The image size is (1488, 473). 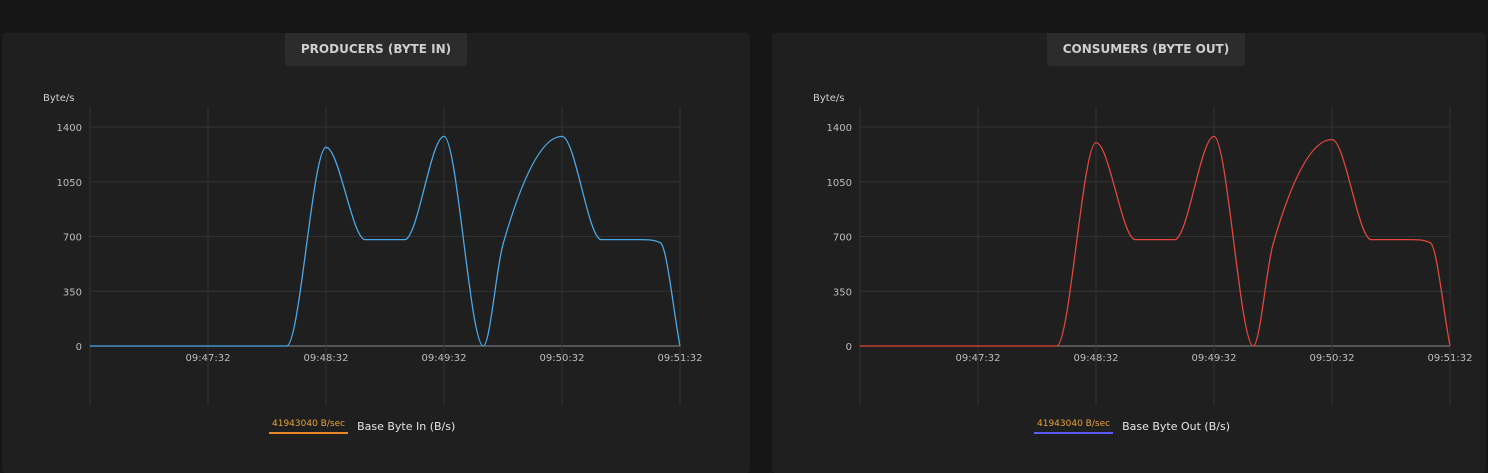 What do you see at coordinates (309, 426) in the screenshot?
I see `producers-legend-badge: 41943040 B/sec` at bounding box center [309, 426].